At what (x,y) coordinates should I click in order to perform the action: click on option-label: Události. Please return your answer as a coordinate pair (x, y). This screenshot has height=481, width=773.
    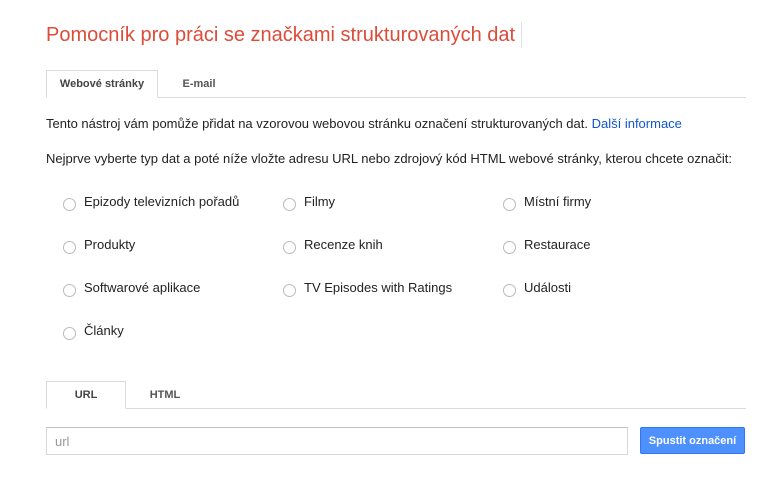
    Looking at the image, I should click on (547, 287).